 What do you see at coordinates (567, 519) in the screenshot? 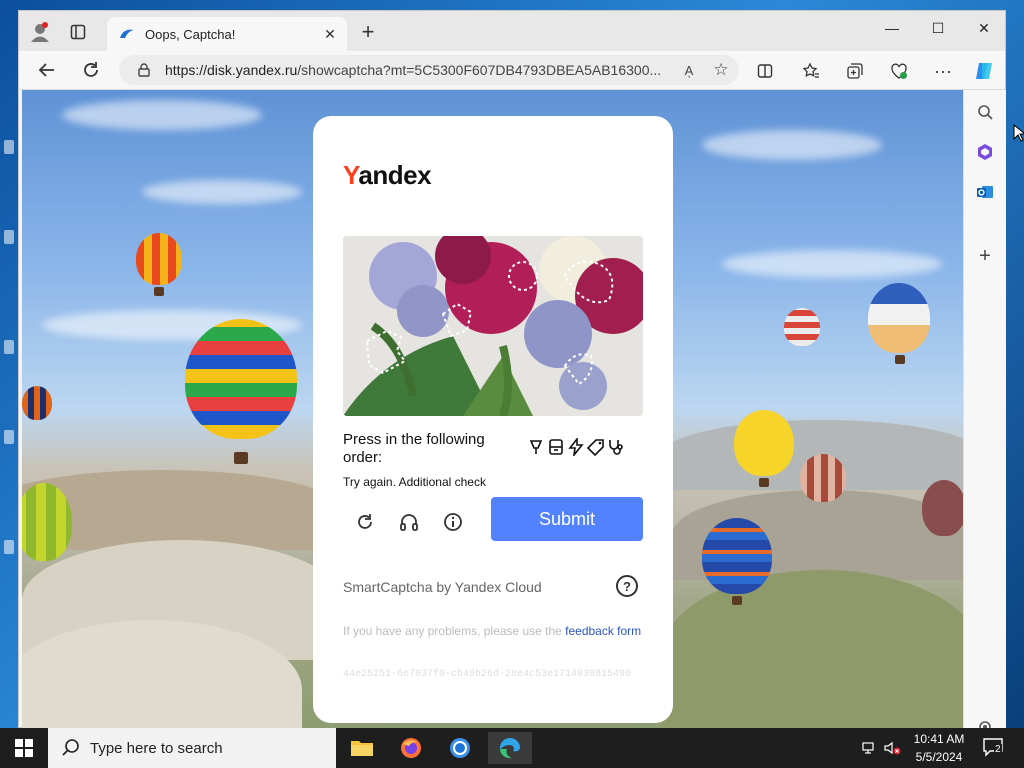
I see `submit-button: Submit` at bounding box center [567, 519].